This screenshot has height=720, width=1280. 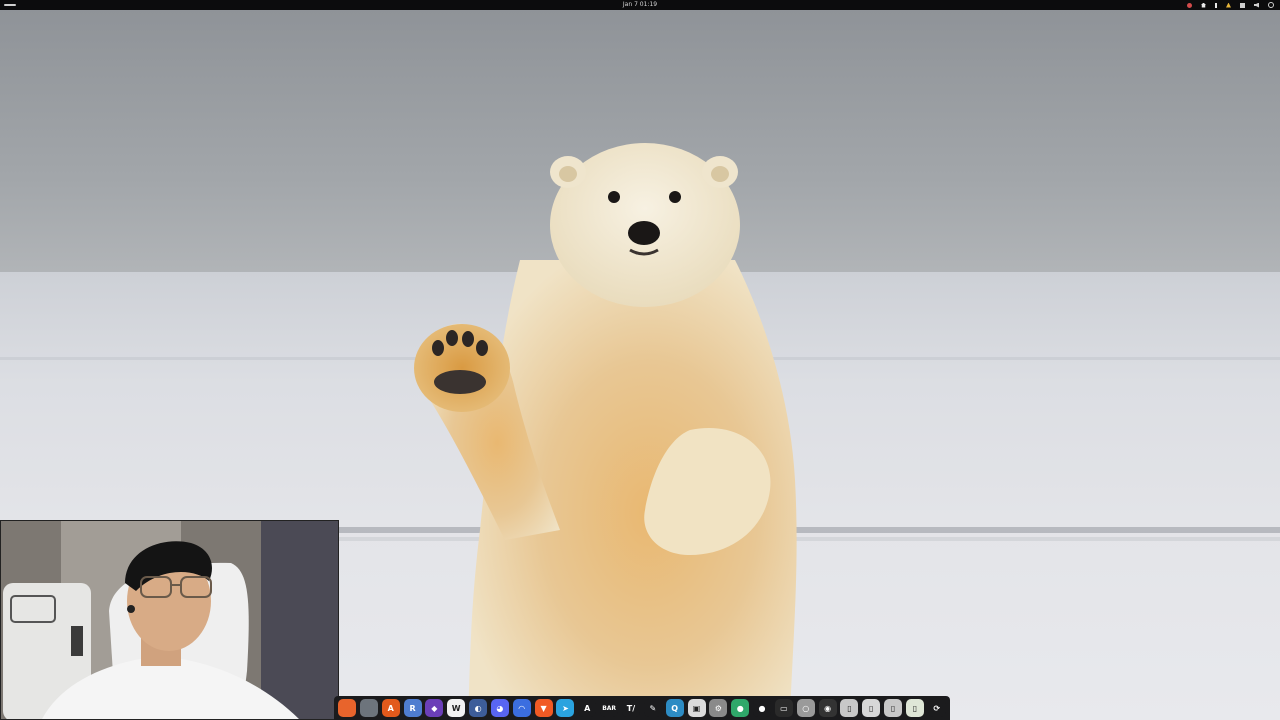 I want to click on system-tray, so click(x=1230, y=5).